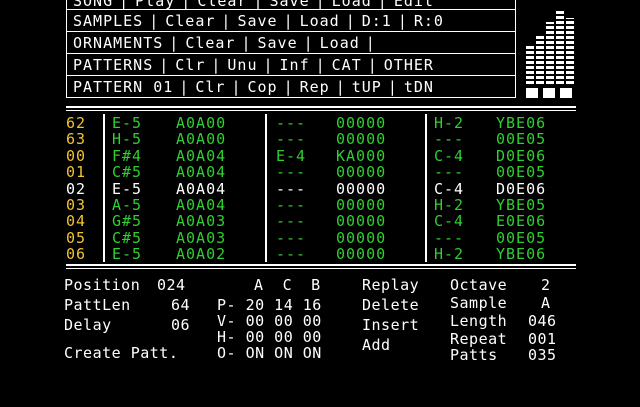 The image size is (640, 407). I want to click on channel-a-params: A0A04, so click(201, 205).